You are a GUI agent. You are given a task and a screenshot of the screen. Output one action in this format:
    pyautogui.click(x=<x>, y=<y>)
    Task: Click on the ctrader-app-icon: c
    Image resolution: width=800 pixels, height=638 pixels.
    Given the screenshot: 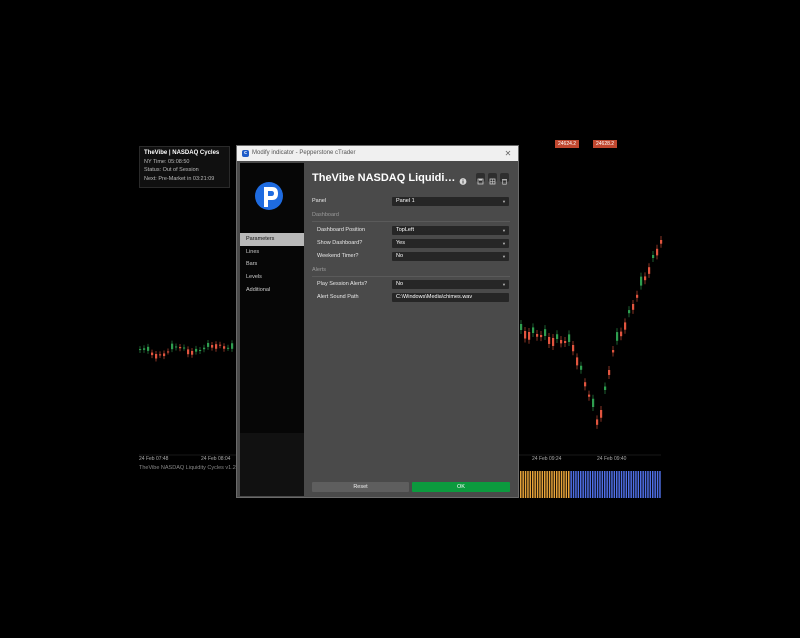 What is the action you would take?
    pyautogui.click(x=245, y=153)
    